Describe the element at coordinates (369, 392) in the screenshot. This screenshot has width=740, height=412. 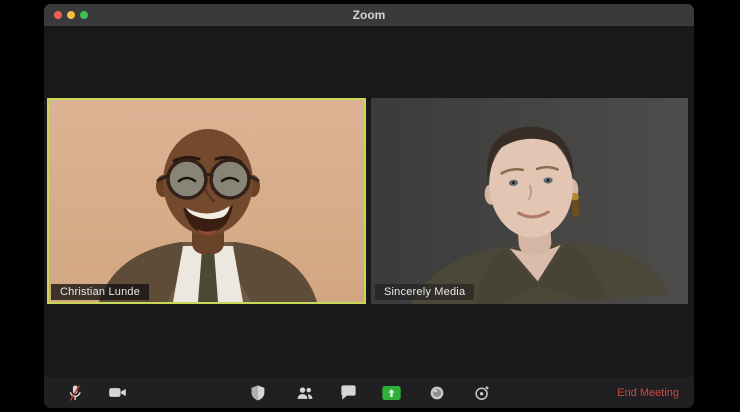
I see `meeting-toolbar: End Meeting` at that location.